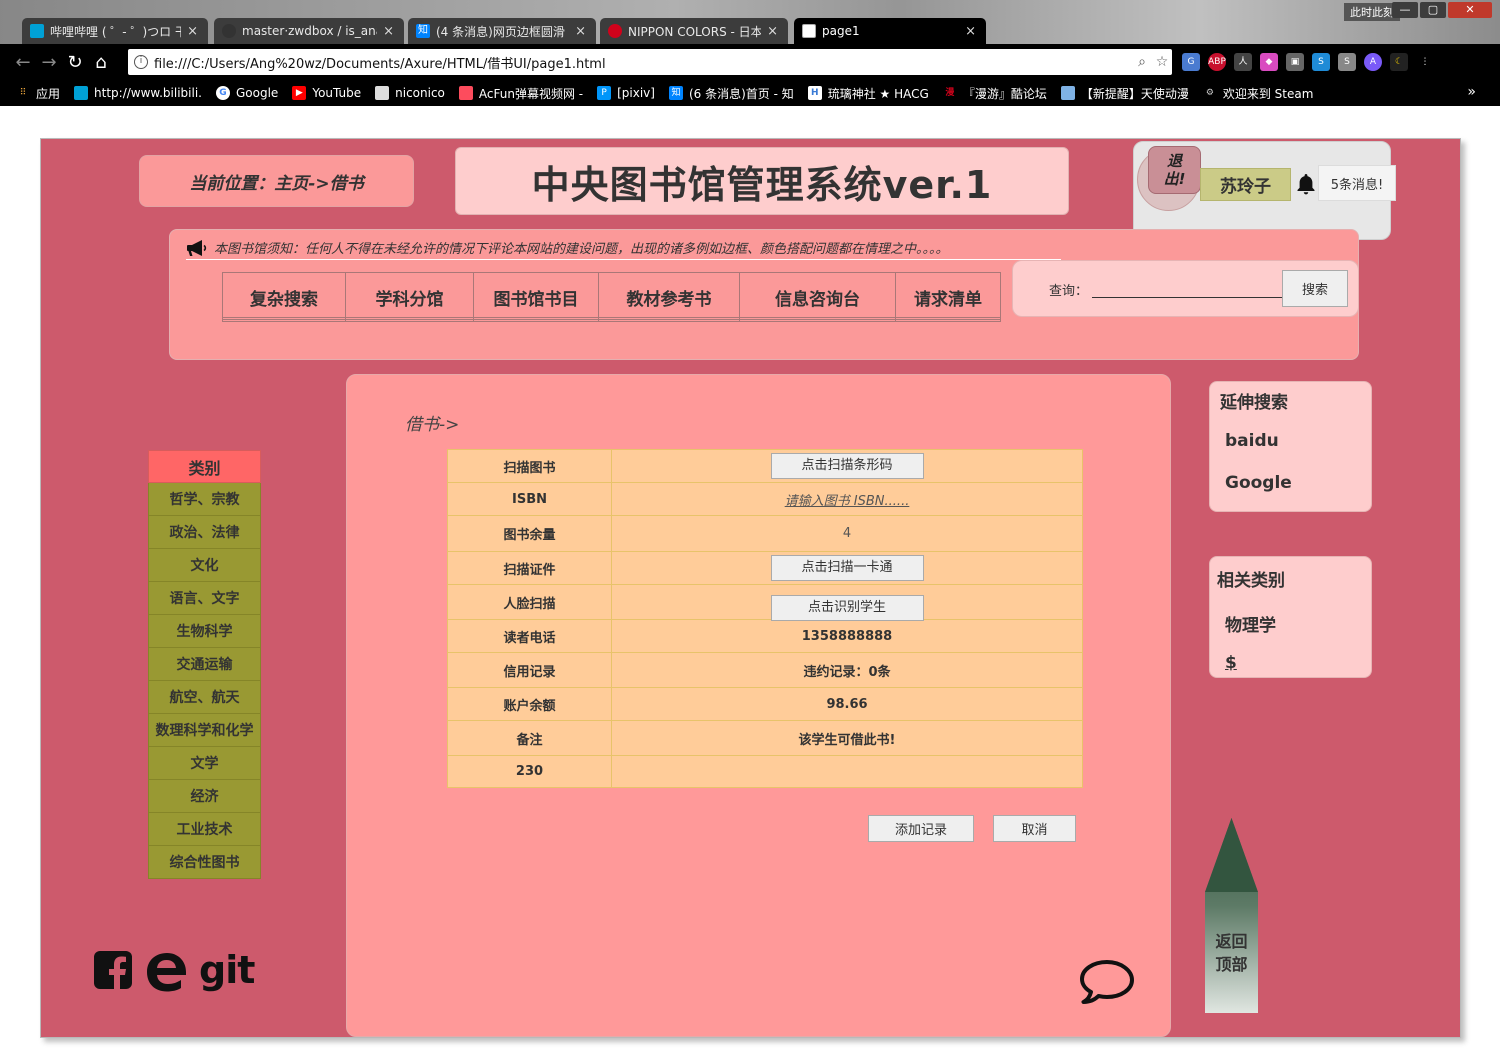 The width and height of the screenshot is (1500, 1052). I want to click on browser-tab: master·zwdbox / is_ana ×, so click(309, 31).